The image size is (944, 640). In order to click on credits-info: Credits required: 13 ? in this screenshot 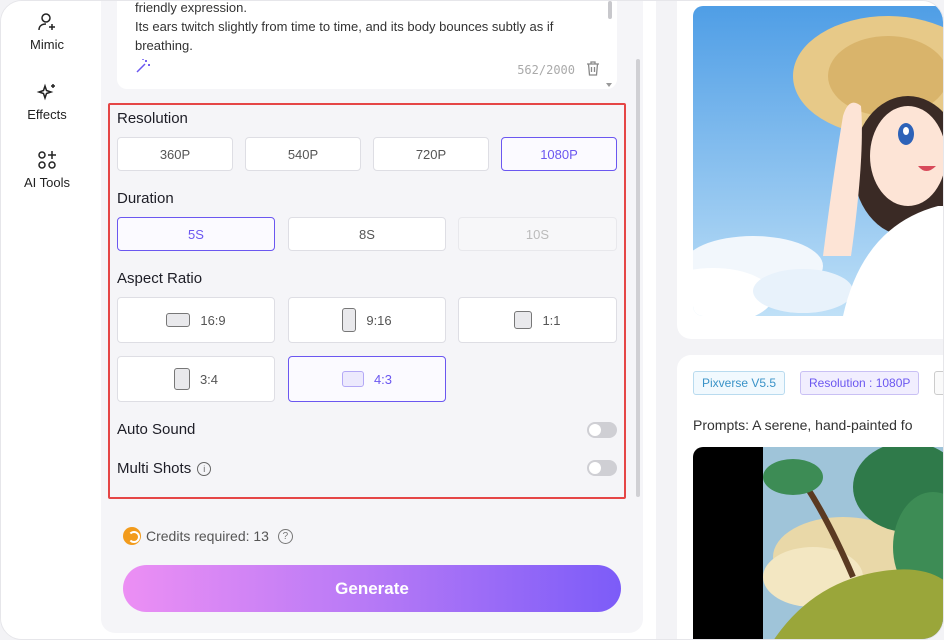, I will do `click(208, 536)`.